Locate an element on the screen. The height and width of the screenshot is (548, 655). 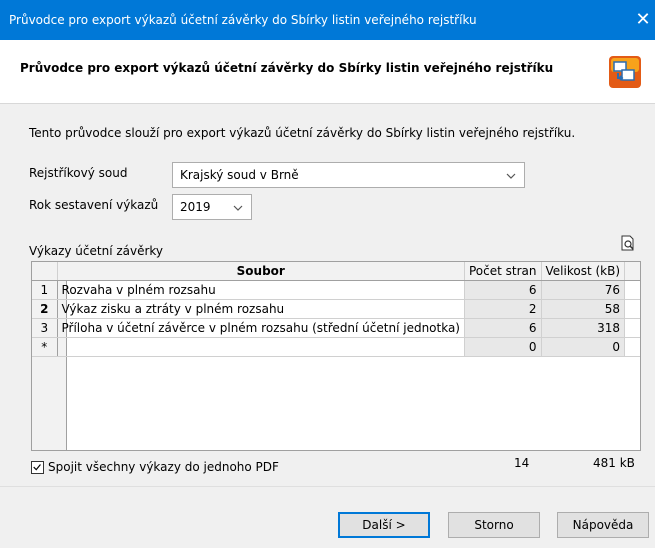
total-size: 481 kB is located at coordinates (614, 463).